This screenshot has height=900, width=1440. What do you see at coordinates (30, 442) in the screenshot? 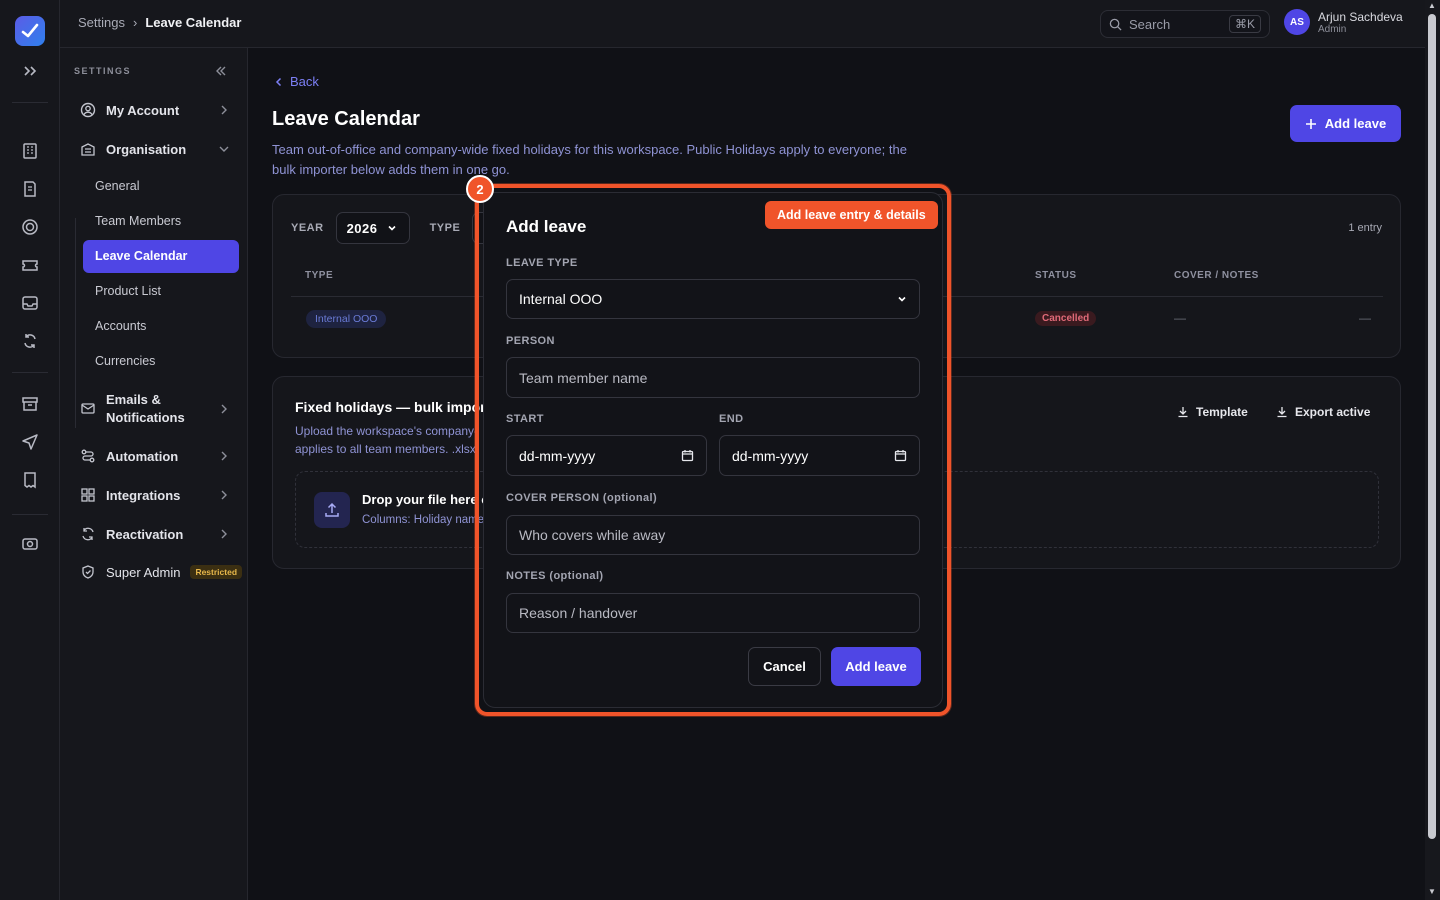
I see `send-icon` at bounding box center [30, 442].